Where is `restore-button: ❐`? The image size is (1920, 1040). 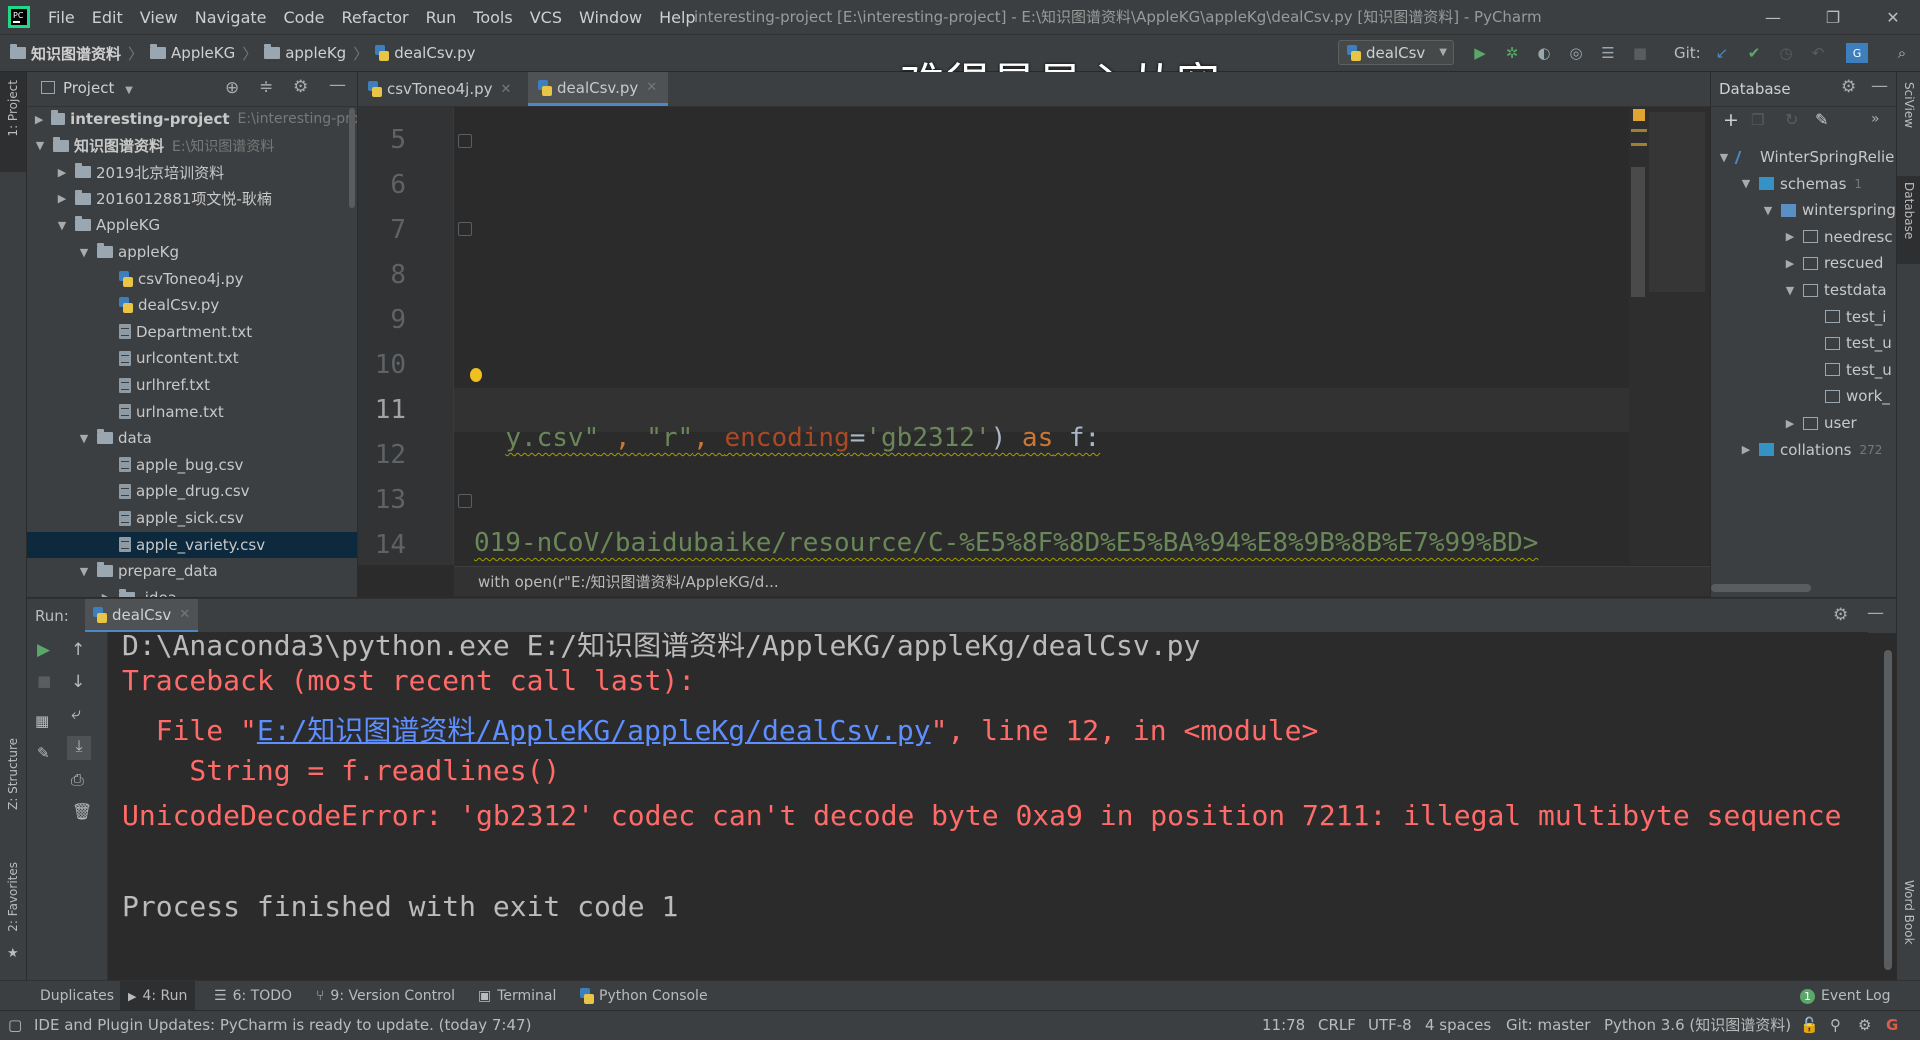
restore-button: ❐ is located at coordinates (1833, 17).